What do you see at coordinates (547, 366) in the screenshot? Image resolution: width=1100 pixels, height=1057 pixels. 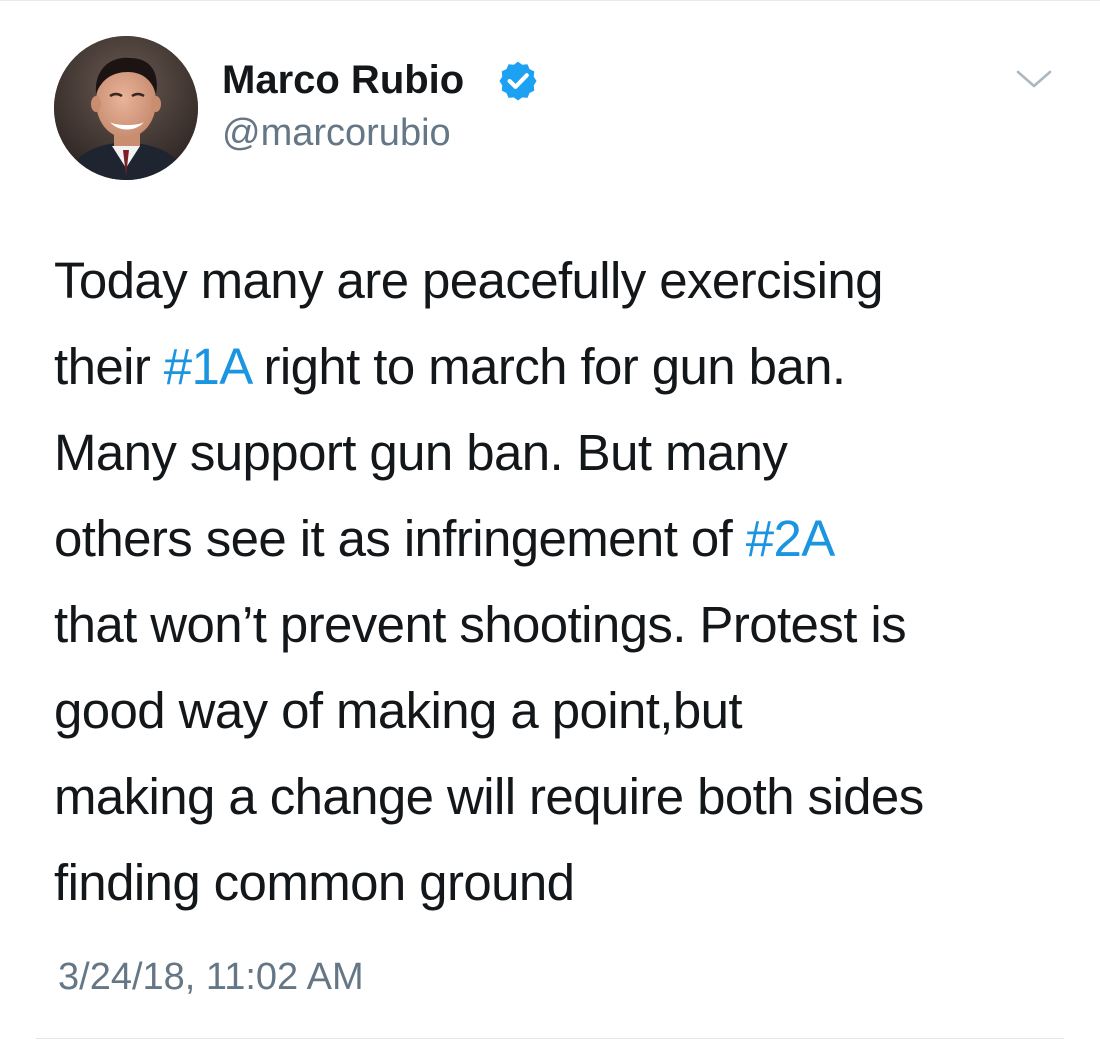 I see `tweet-text-segment: right to march for gun ban.` at bounding box center [547, 366].